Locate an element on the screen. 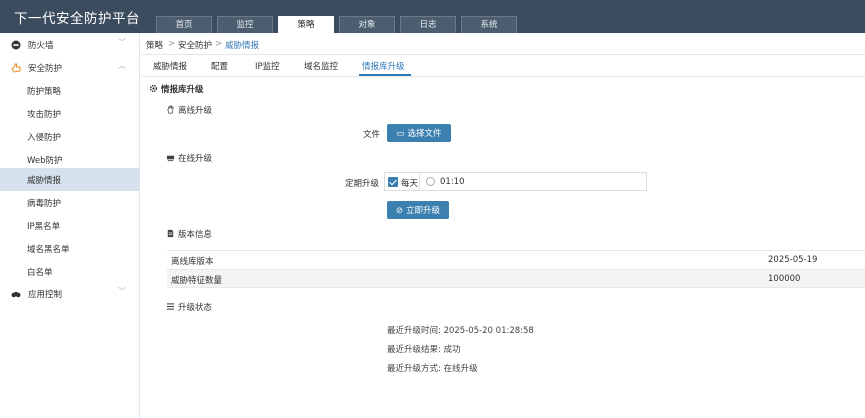 The image size is (865, 418). binoculars-icon is located at coordinates (16, 295).